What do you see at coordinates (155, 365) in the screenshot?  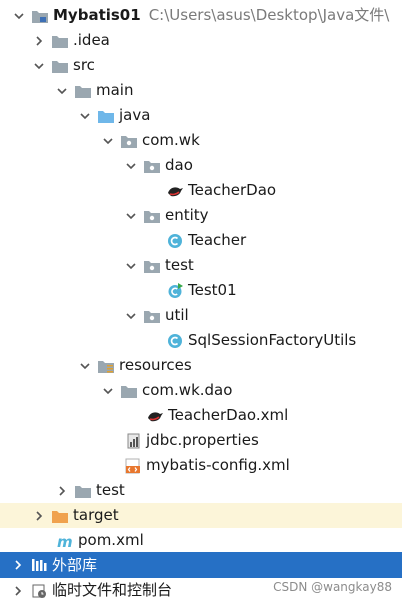 I see `tree-item-label: resources` at bounding box center [155, 365].